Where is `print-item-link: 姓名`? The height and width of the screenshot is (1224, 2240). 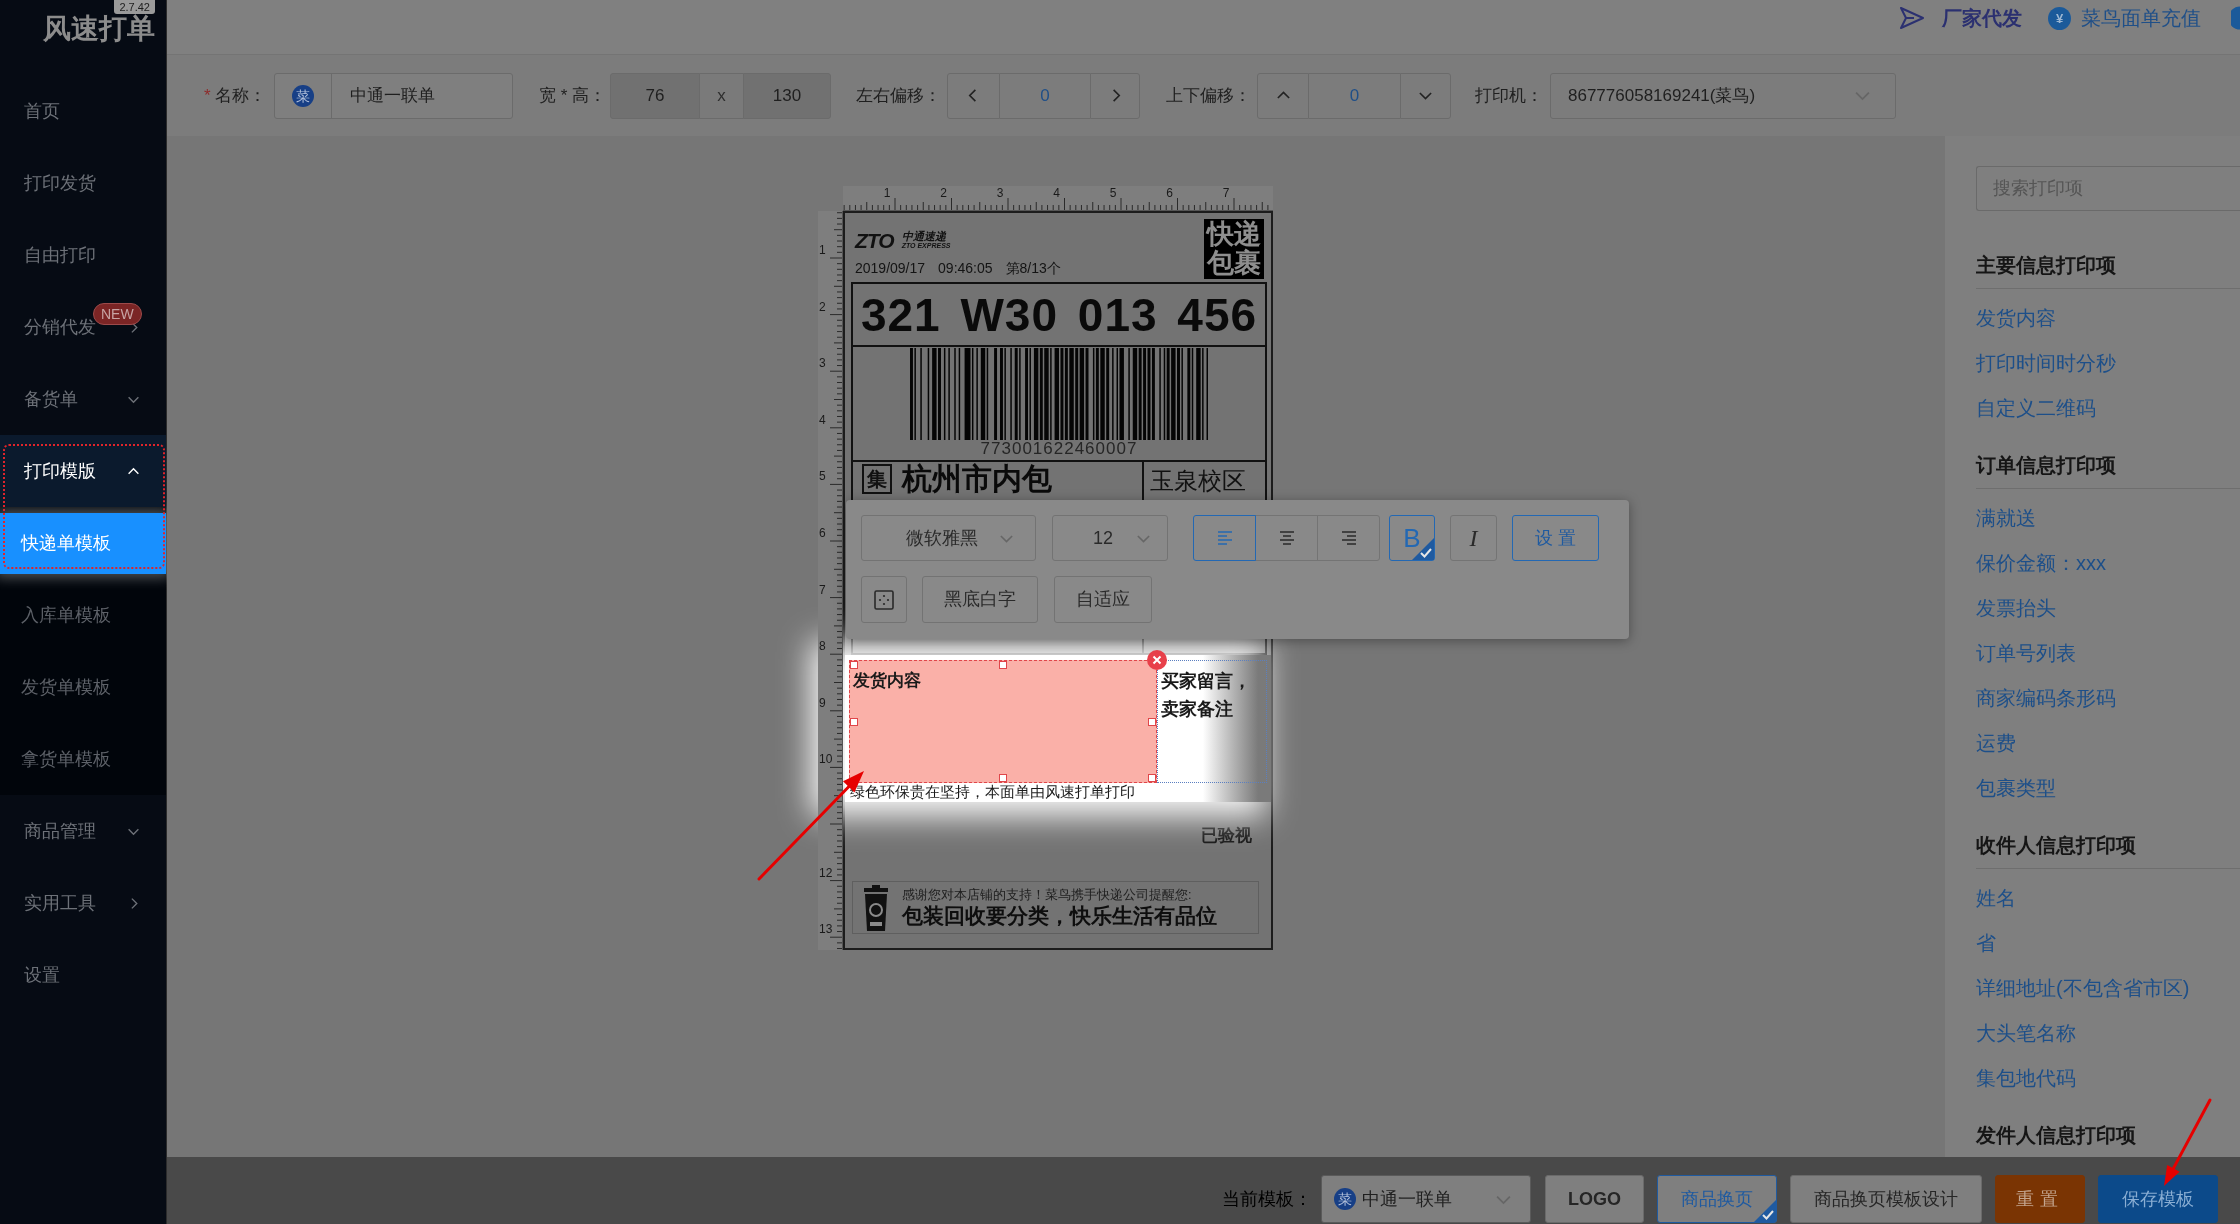
print-item-link: 姓名 is located at coordinates (1996, 897).